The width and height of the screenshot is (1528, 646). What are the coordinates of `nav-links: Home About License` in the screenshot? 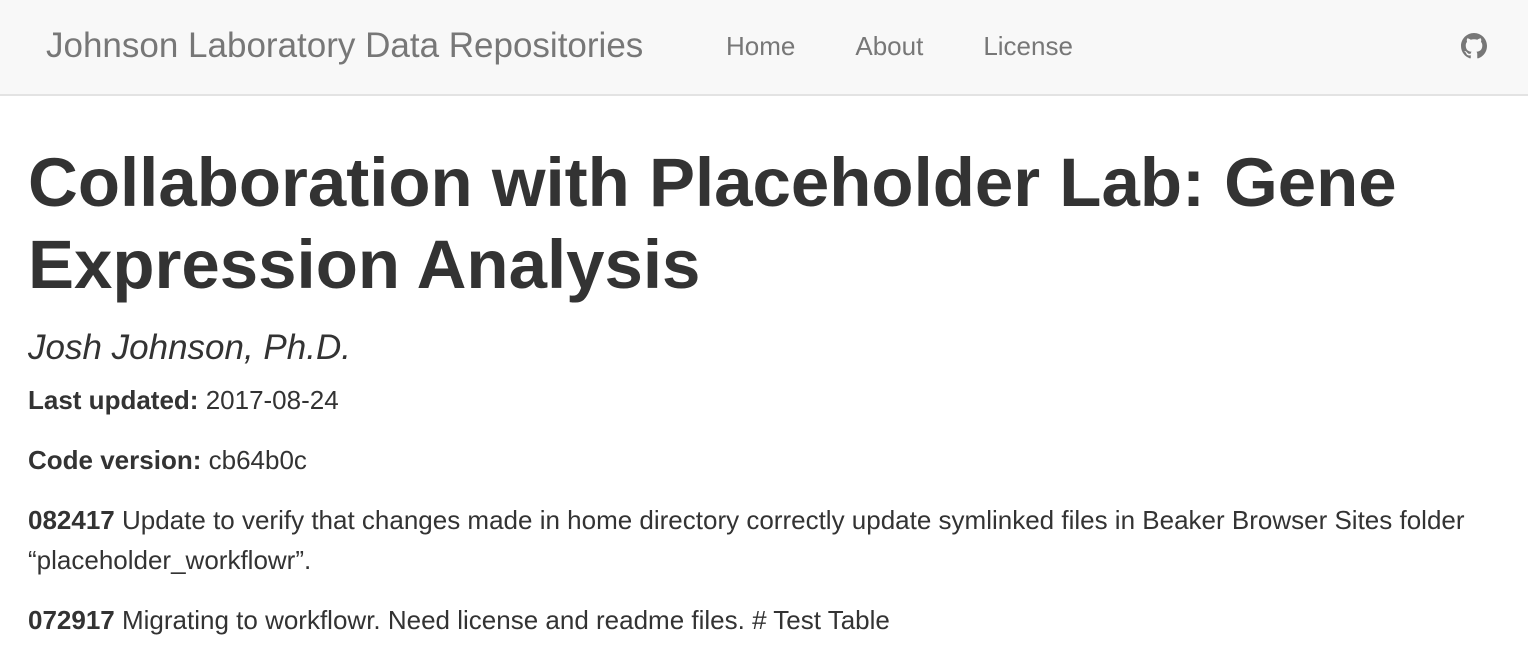 It's located at (929, 46).